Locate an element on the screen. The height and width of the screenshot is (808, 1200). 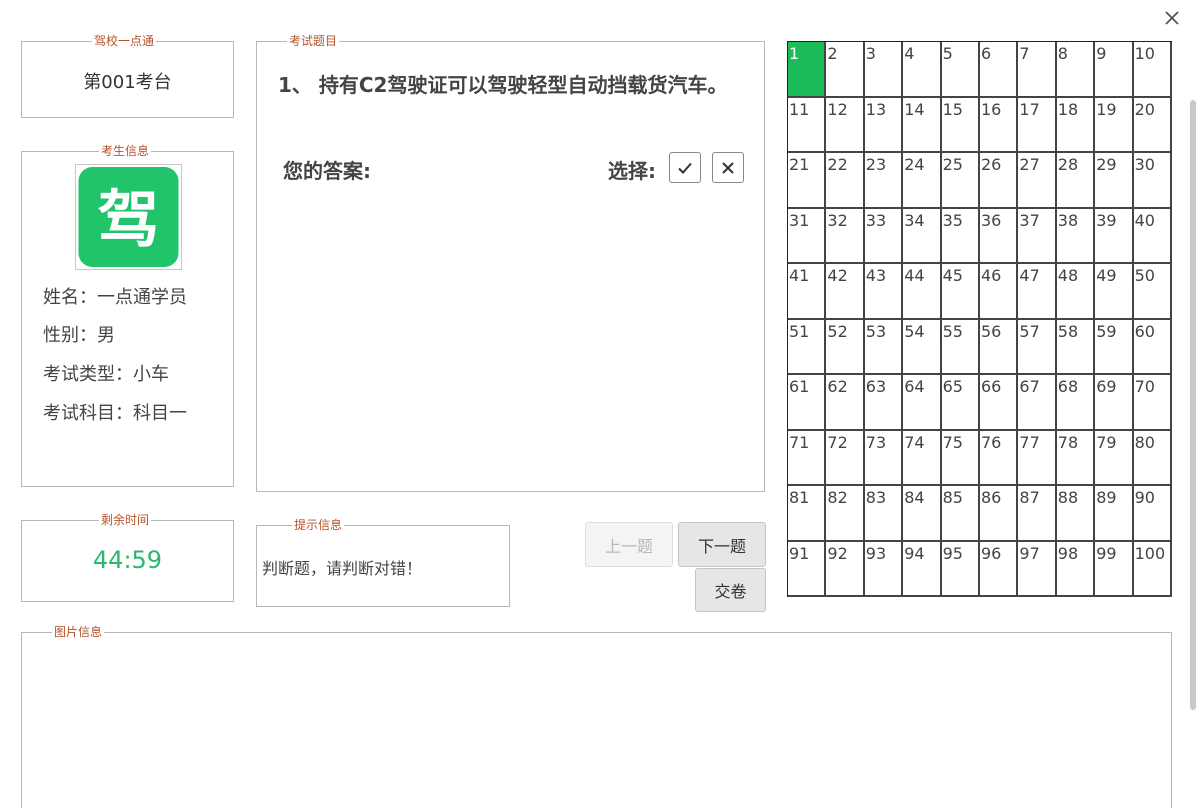
question-cell-97: 97 is located at coordinates (1037, 569).